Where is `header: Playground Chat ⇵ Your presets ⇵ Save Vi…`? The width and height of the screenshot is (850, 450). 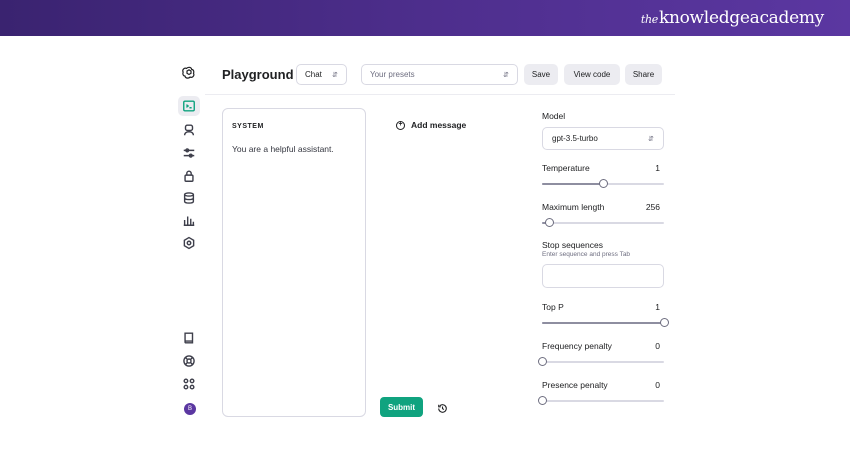 header: Playground Chat ⇵ Your presets ⇵ Save Vi… is located at coordinates (447, 75).